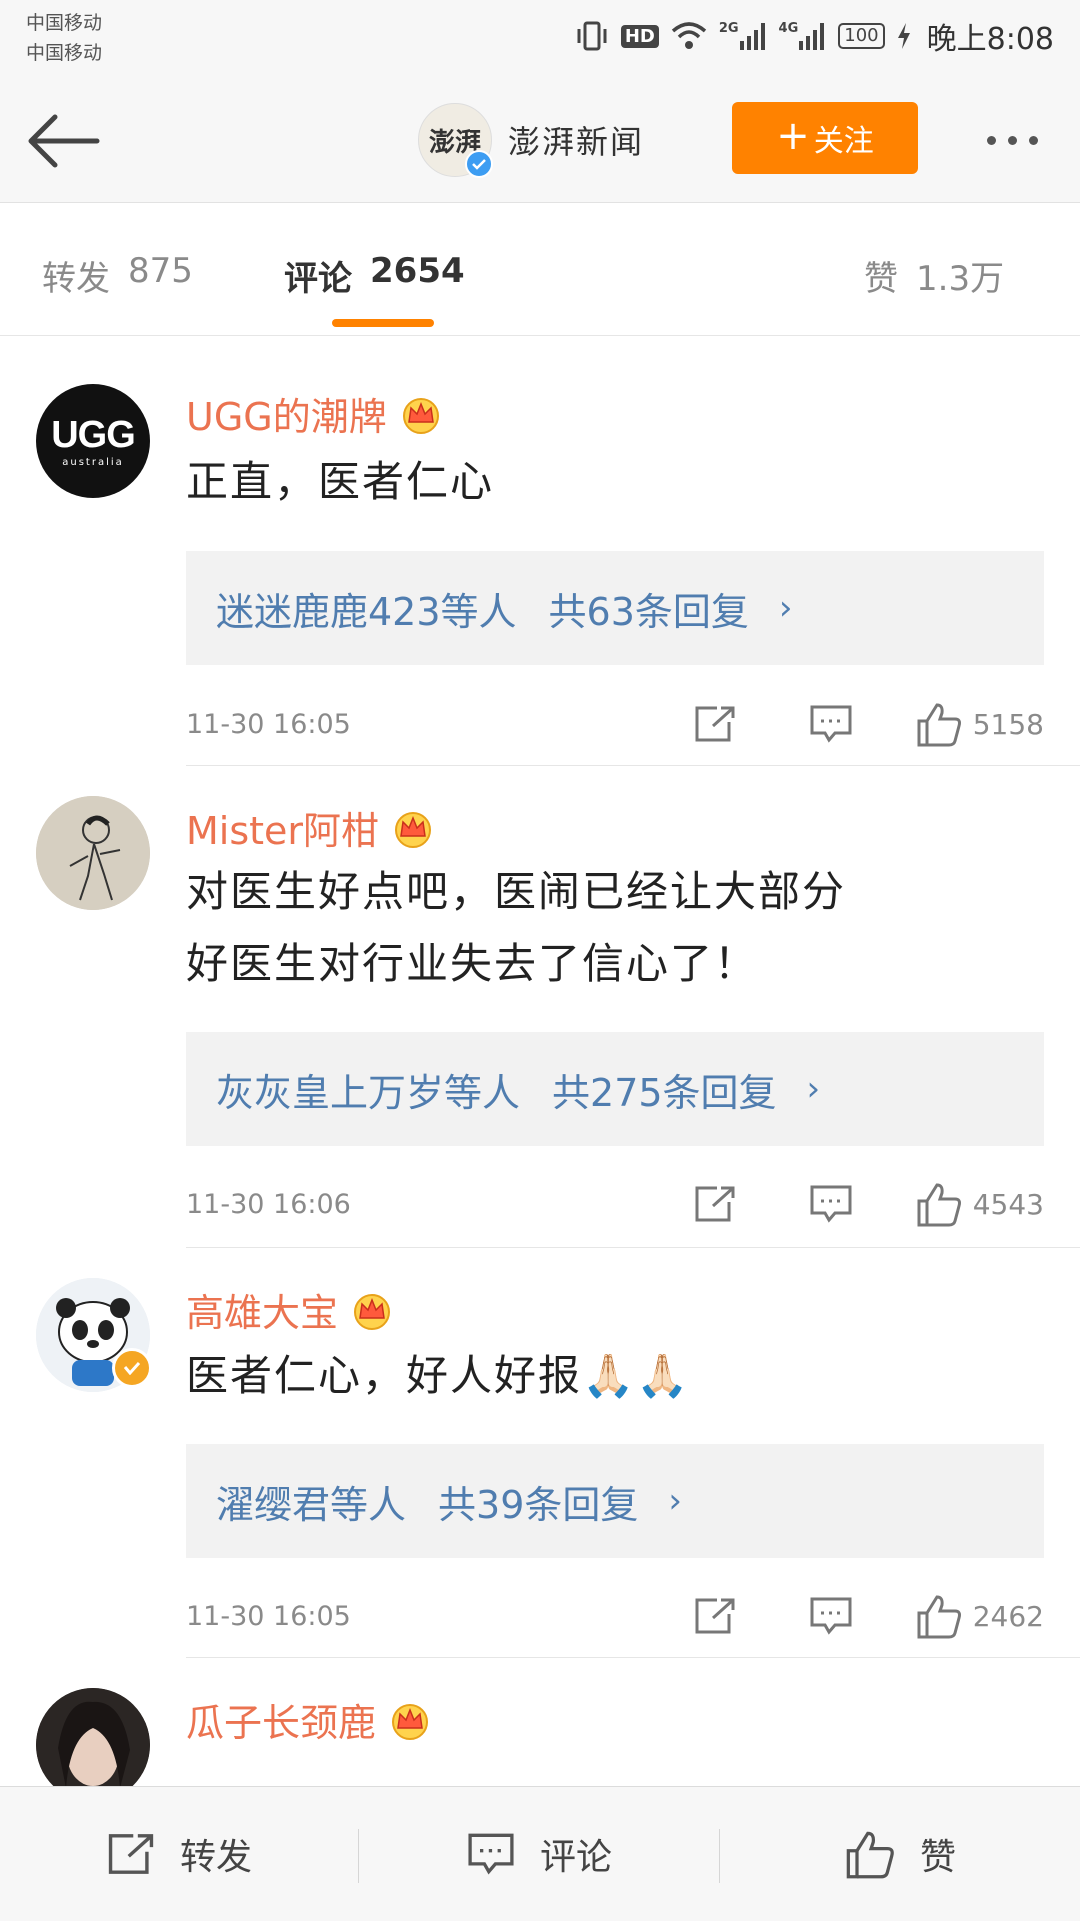 The width and height of the screenshot is (1080, 1921). I want to click on comment-username: 瓜子长颈鹿, so click(309, 1719).